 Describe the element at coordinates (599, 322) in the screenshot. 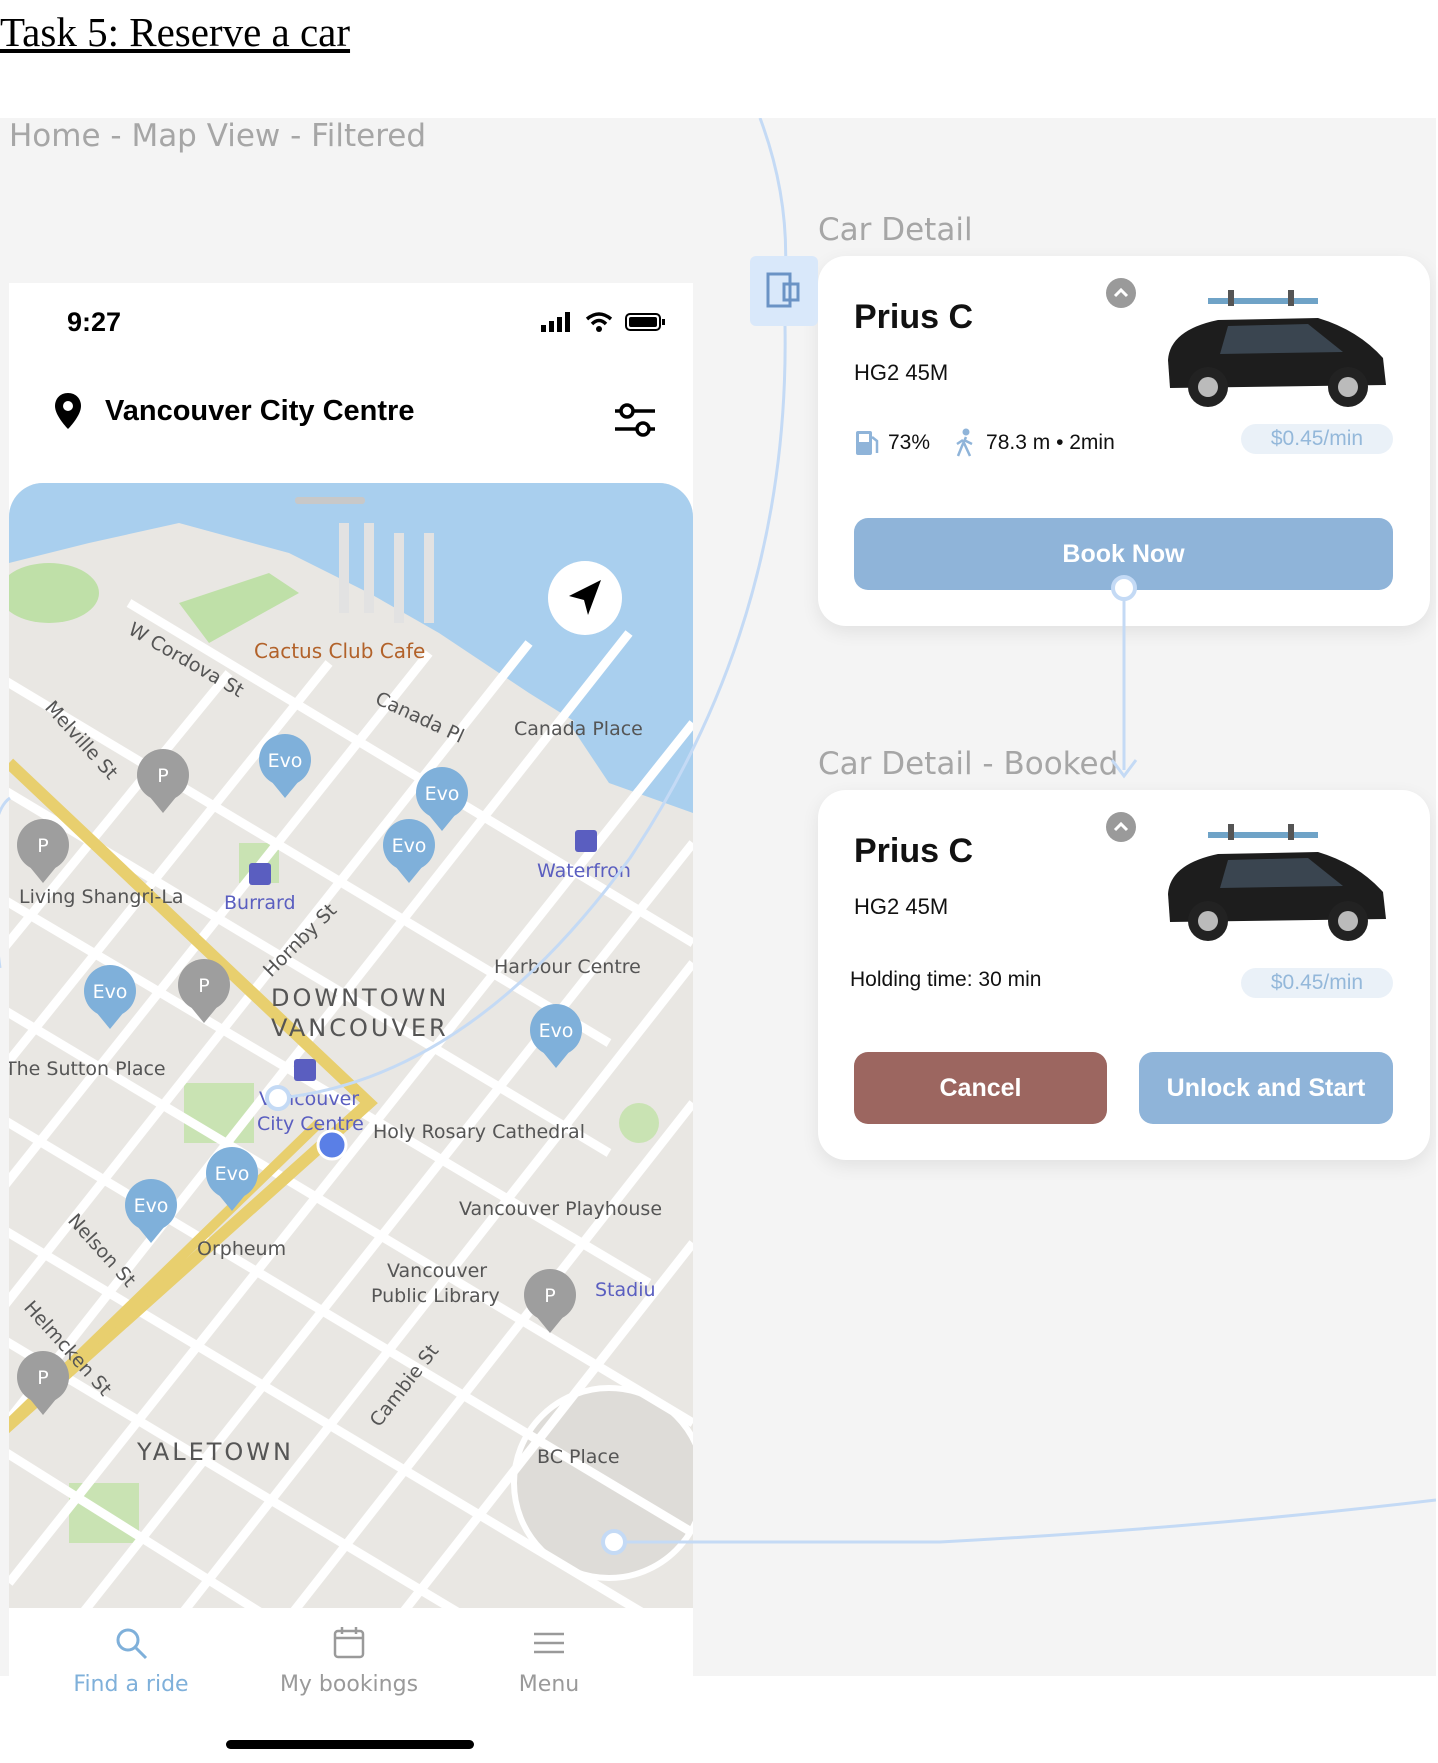

I see `wifi-icon` at that location.